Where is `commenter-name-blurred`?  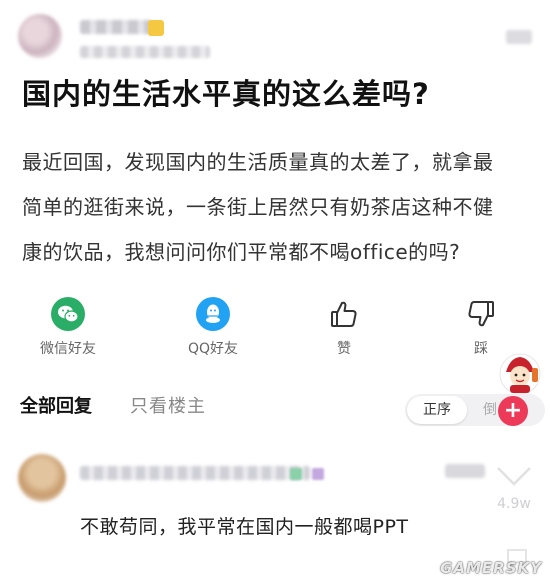
commenter-name-blurred is located at coordinates (195, 473).